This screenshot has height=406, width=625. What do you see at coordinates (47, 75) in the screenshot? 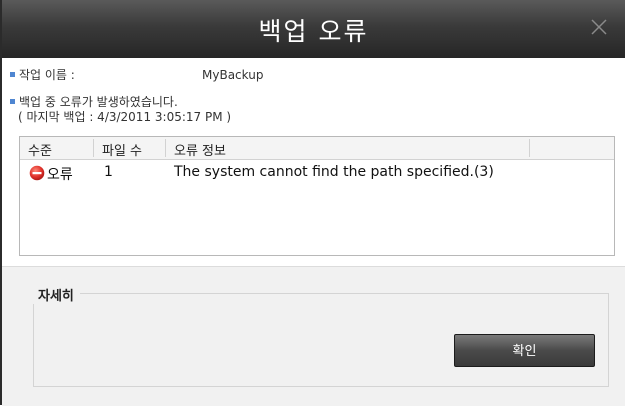
I see `job-name-label: 작업 이름 :` at bounding box center [47, 75].